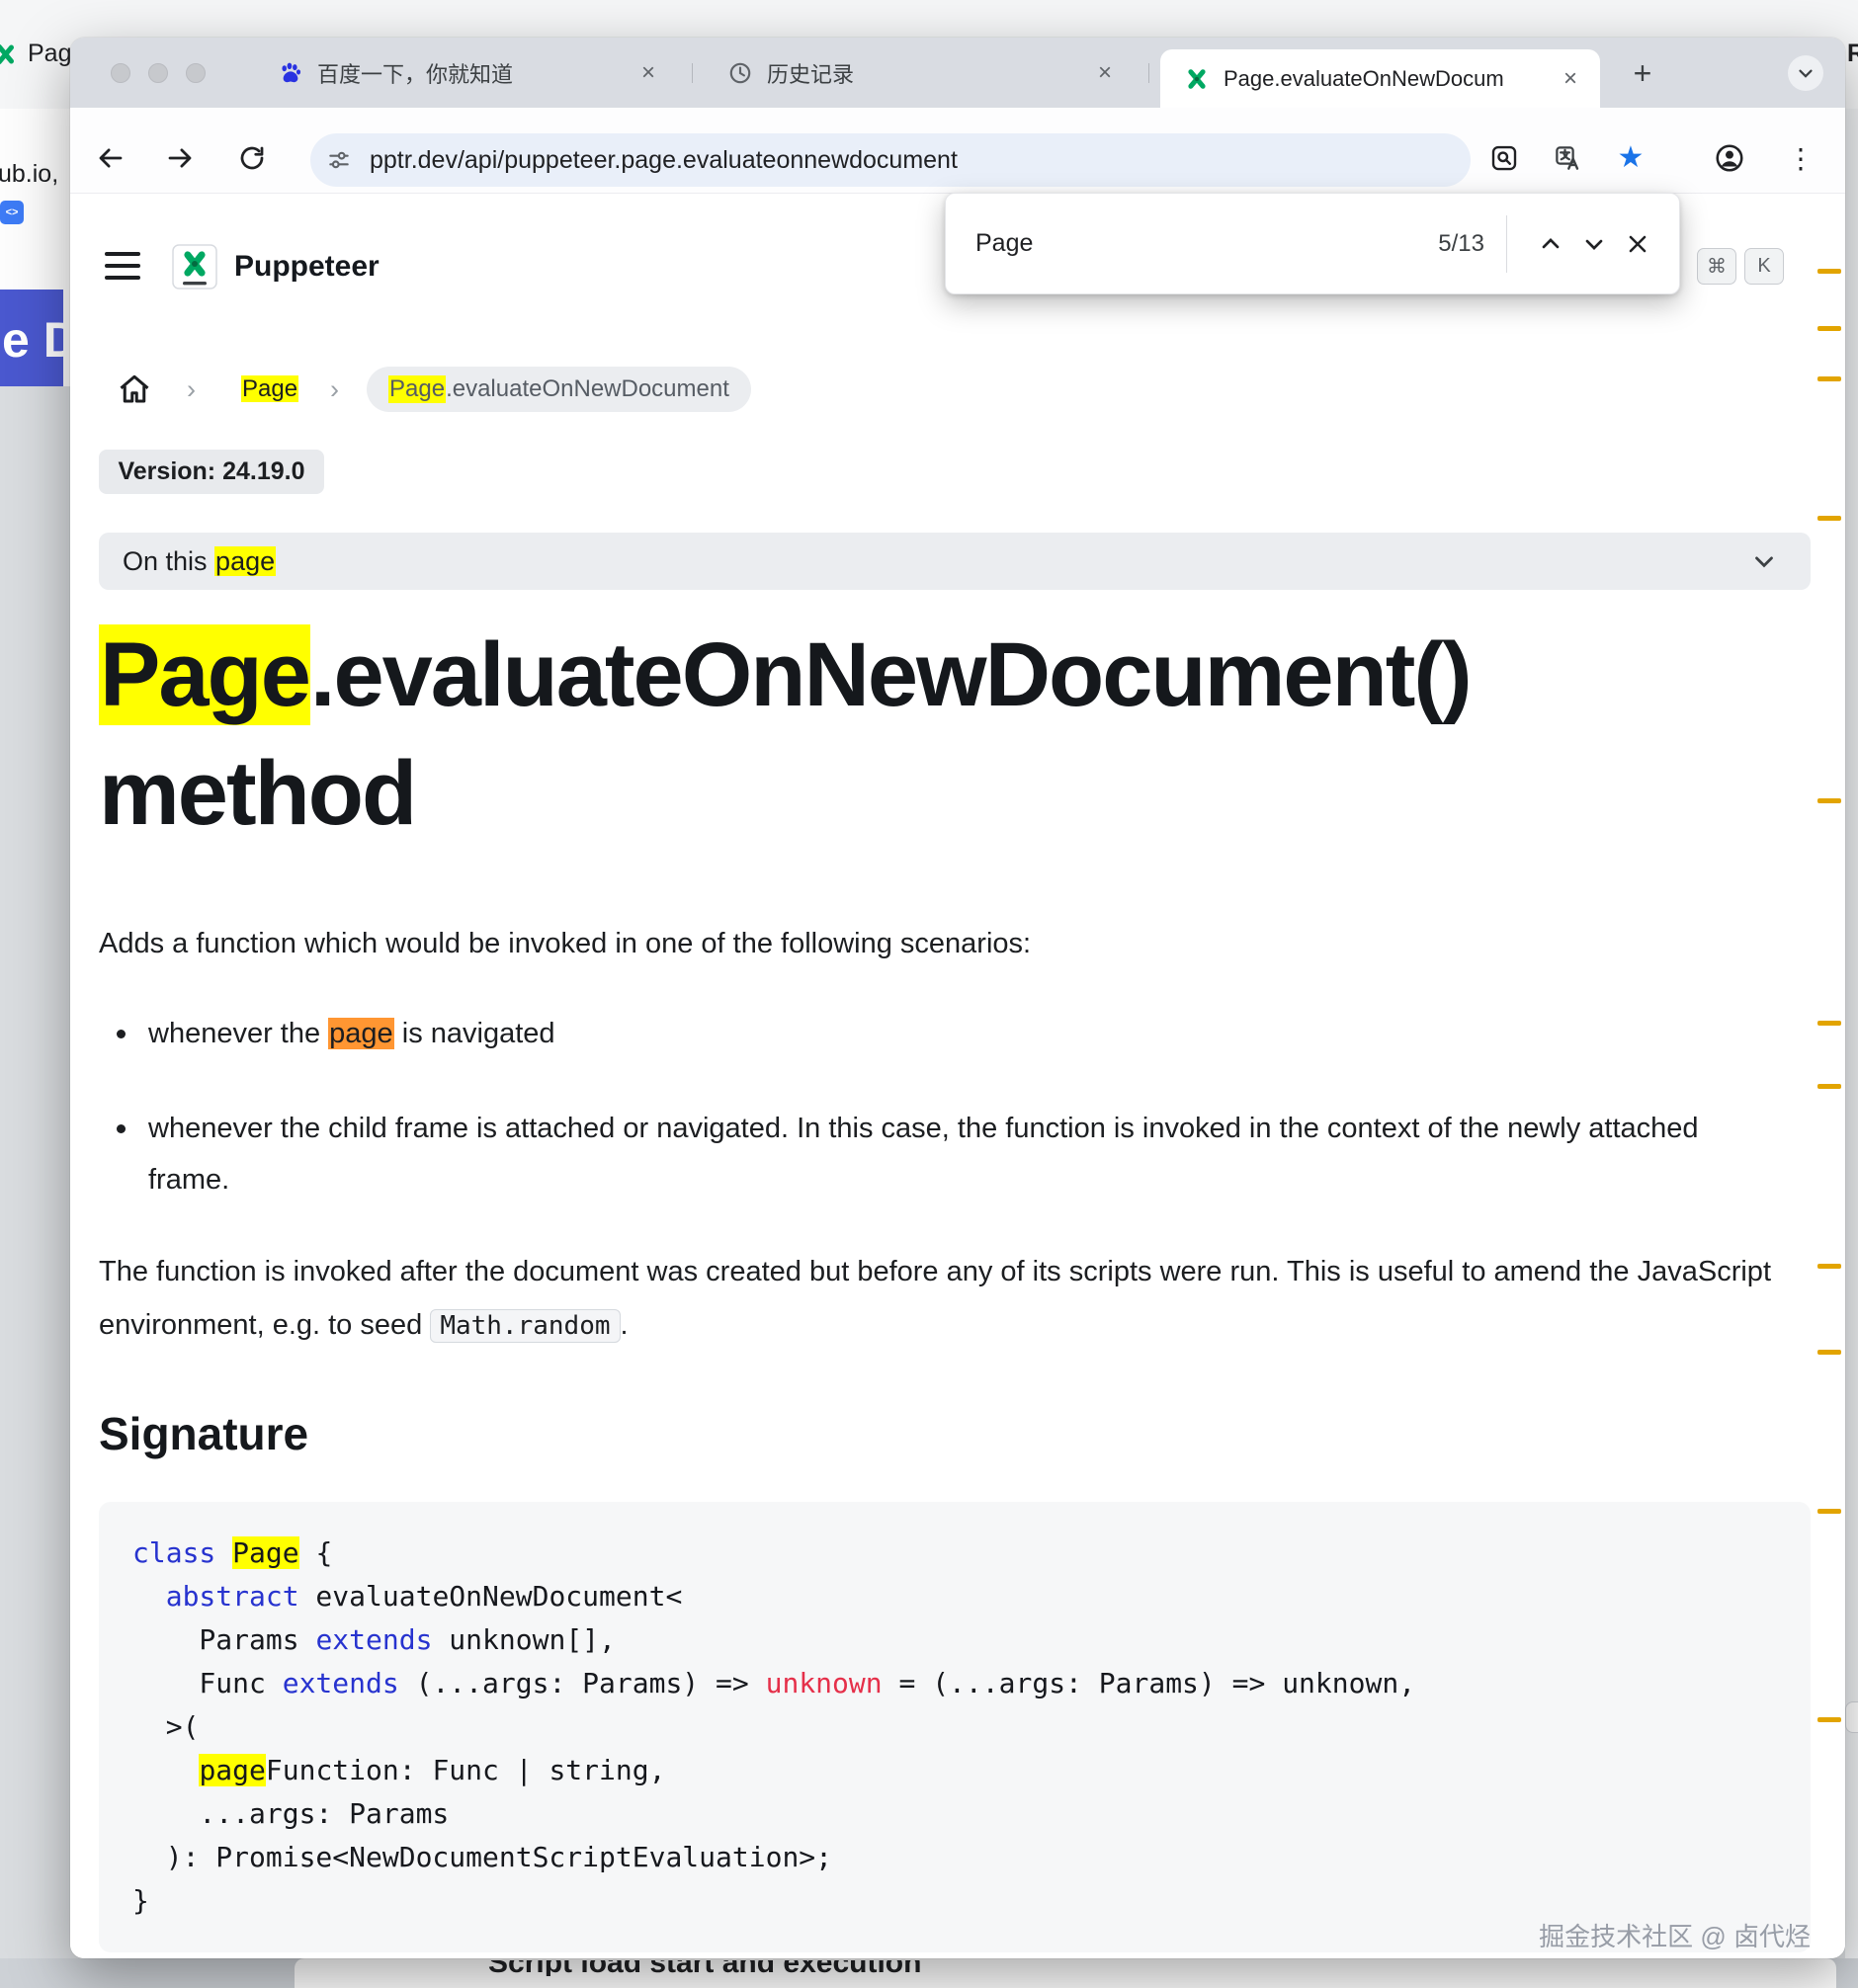 This screenshot has width=1858, height=1988. What do you see at coordinates (339, 160) in the screenshot?
I see `site-settings-icon` at bounding box center [339, 160].